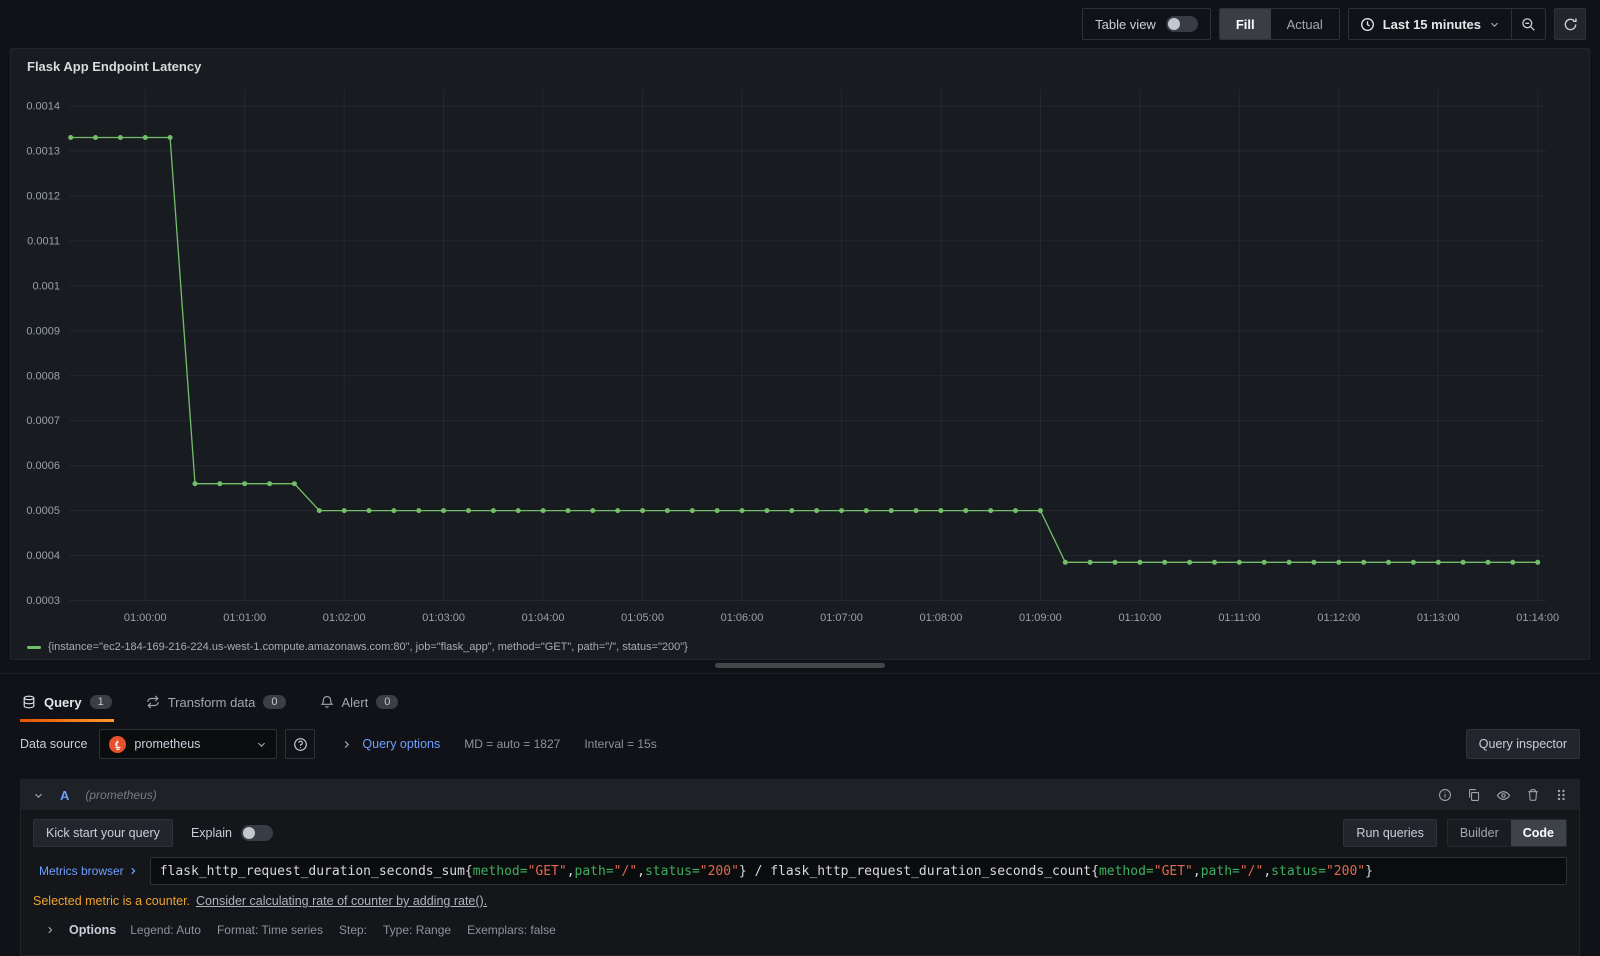 The width and height of the screenshot is (1600, 956). I want to click on svg-text: 0.0006, so click(43, 466).